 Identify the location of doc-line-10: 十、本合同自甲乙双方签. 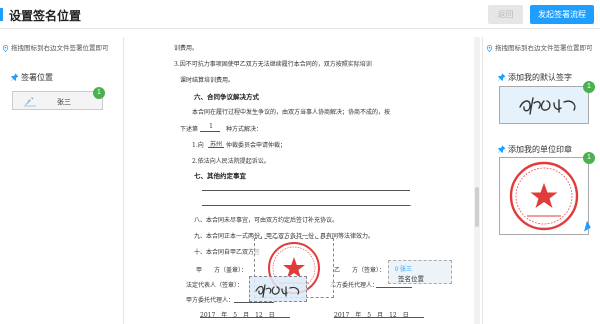
(227, 252).